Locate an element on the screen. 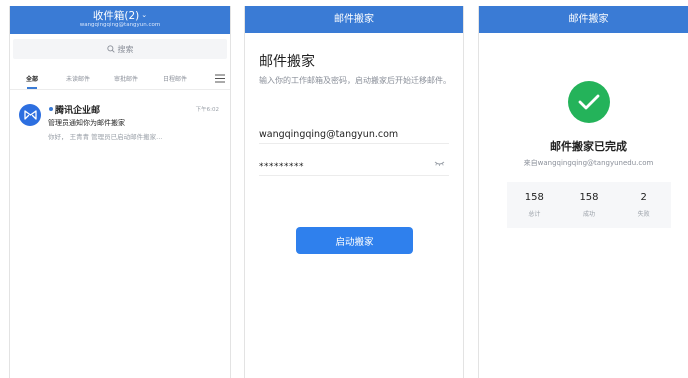 The height and width of the screenshot is (378, 688). password-field is located at coordinates (354, 165).